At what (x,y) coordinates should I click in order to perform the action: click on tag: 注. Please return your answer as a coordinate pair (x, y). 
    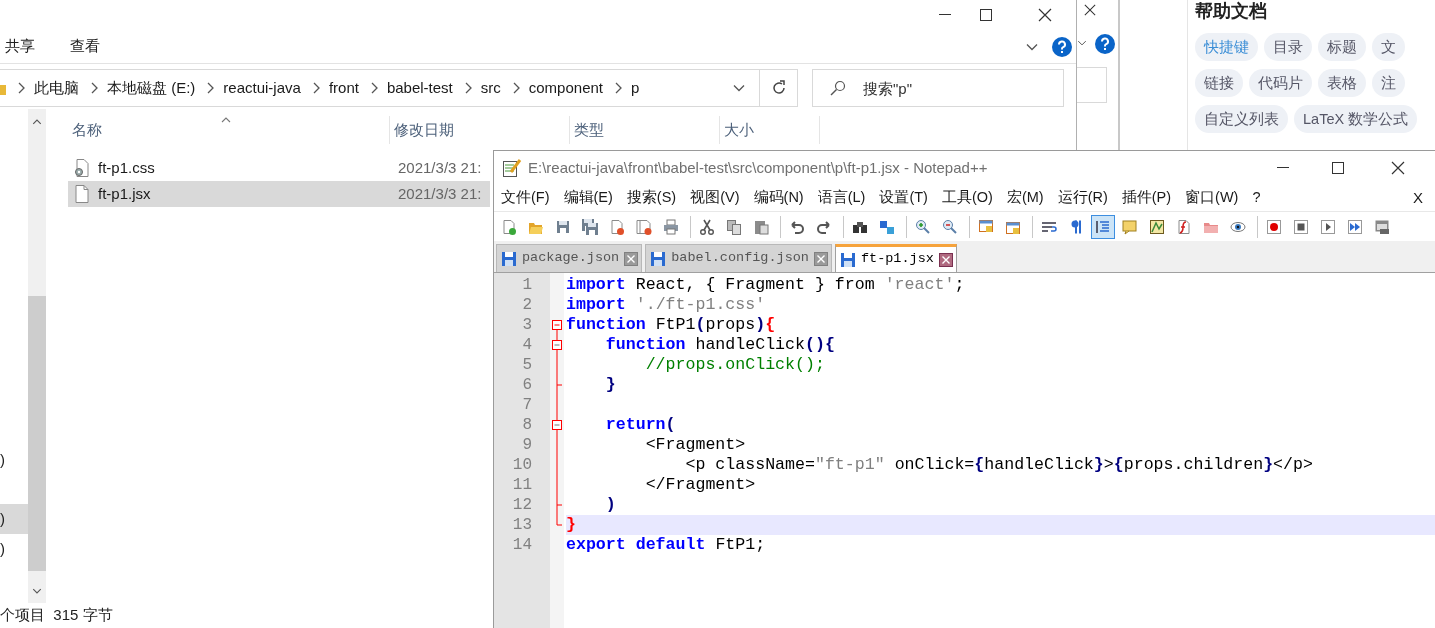
    Looking at the image, I should click on (1388, 83).